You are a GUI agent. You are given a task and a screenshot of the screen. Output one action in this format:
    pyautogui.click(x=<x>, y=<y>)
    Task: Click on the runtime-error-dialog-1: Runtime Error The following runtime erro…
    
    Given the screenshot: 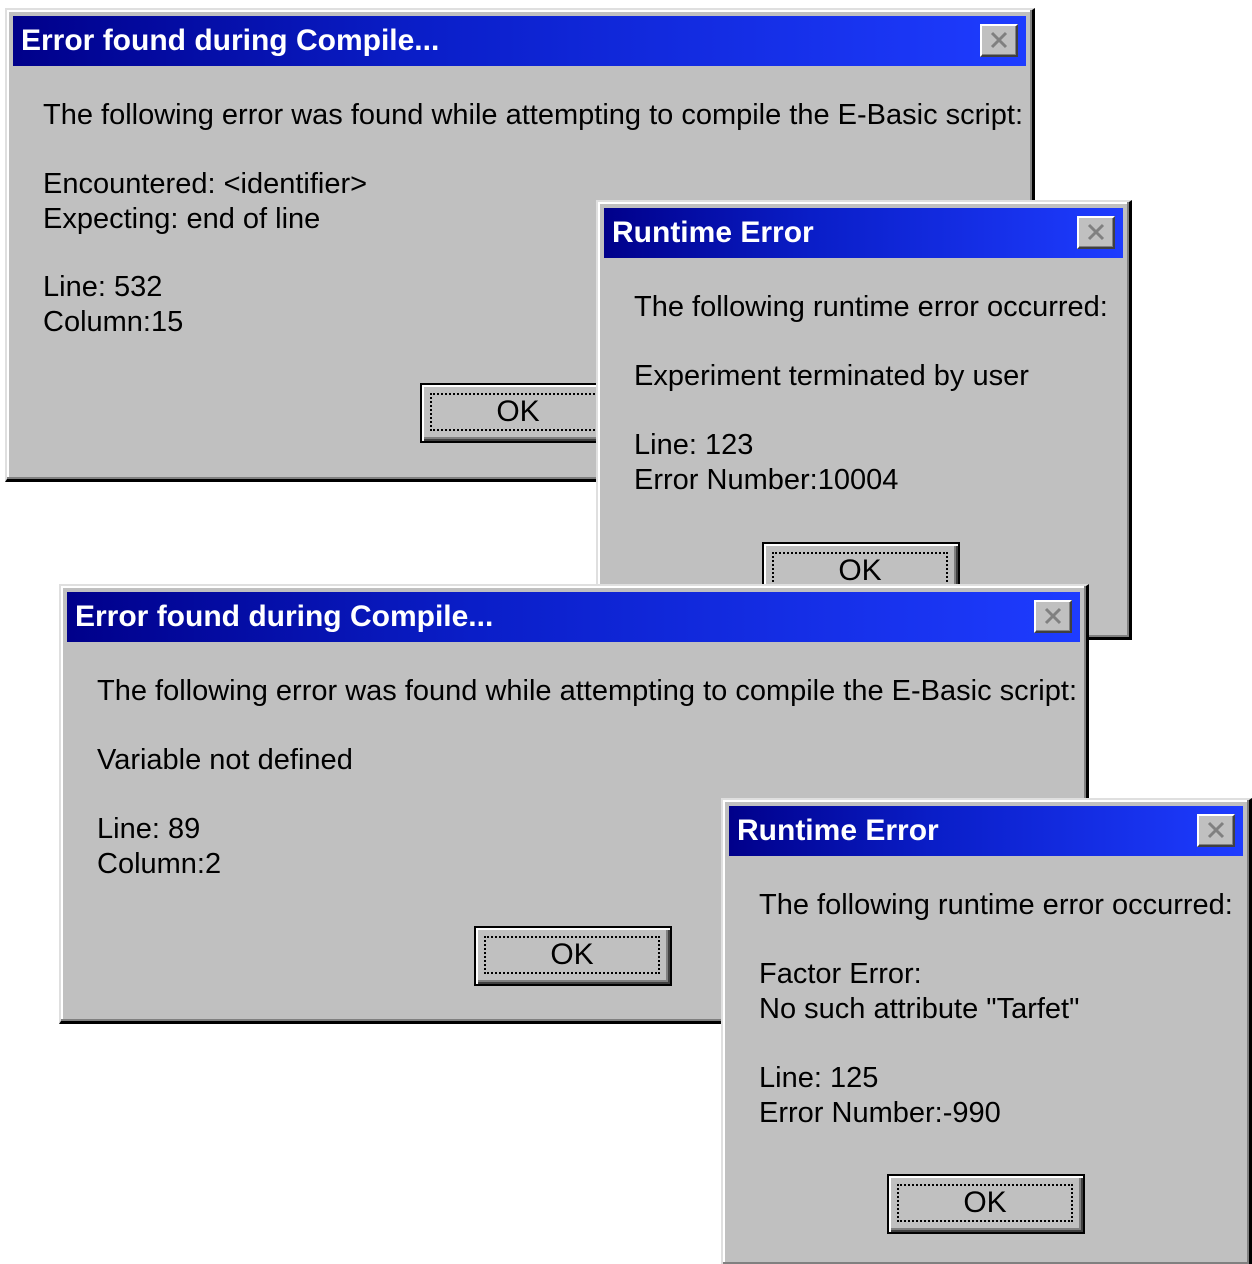 What is the action you would take?
    pyautogui.click(x=864, y=420)
    